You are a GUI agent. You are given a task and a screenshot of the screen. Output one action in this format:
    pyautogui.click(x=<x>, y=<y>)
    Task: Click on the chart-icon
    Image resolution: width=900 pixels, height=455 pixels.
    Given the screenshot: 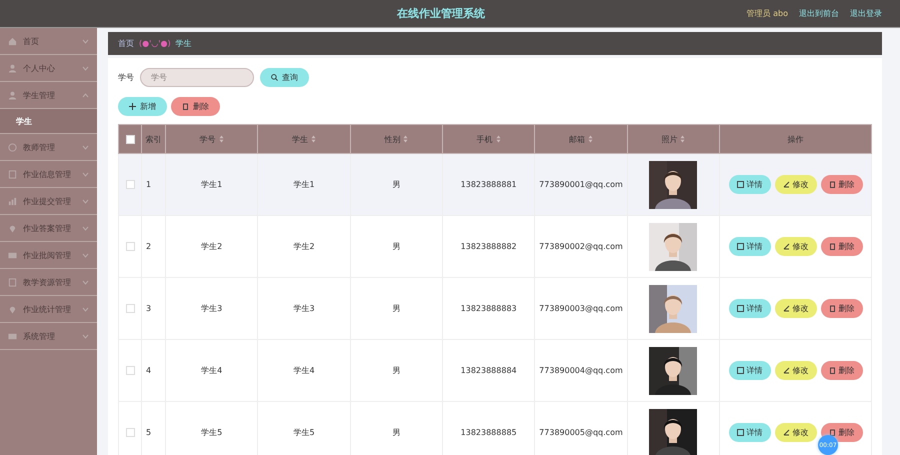 What is the action you would take?
    pyautogui.click(x=12, y=201)
    